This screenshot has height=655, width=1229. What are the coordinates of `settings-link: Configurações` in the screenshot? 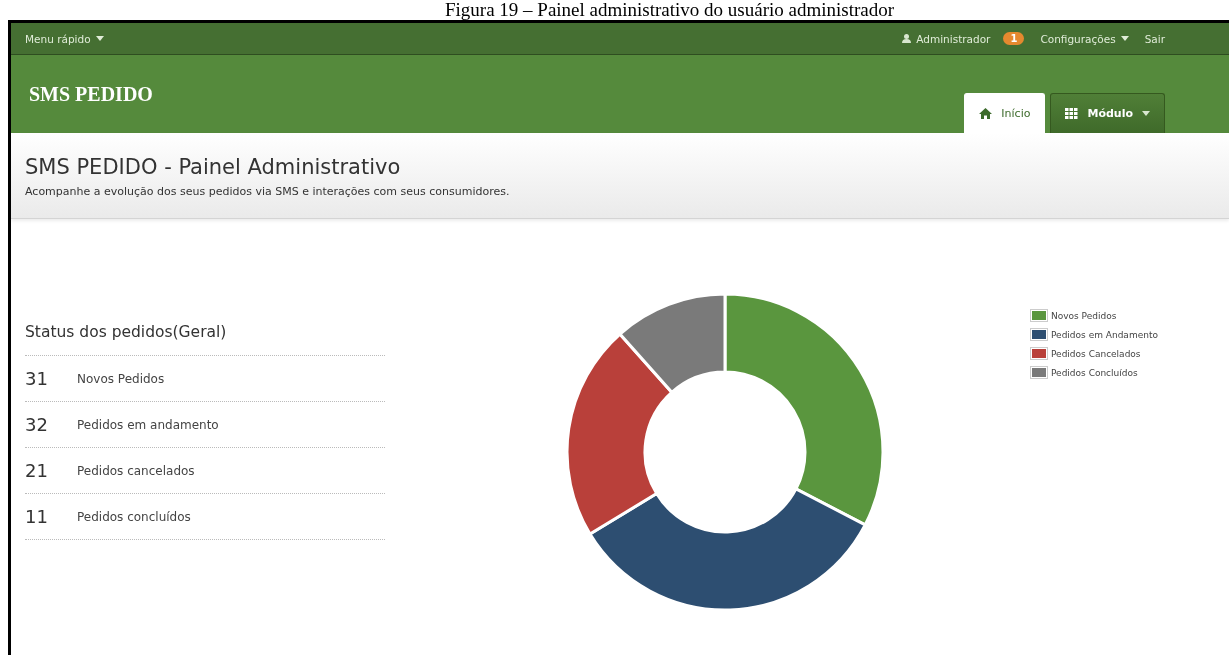 It's located at (1084, 38).